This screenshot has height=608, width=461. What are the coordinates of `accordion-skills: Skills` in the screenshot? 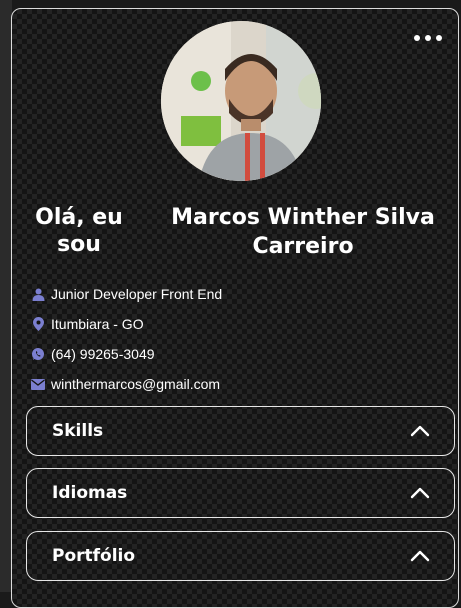 It's located at (240, 431).